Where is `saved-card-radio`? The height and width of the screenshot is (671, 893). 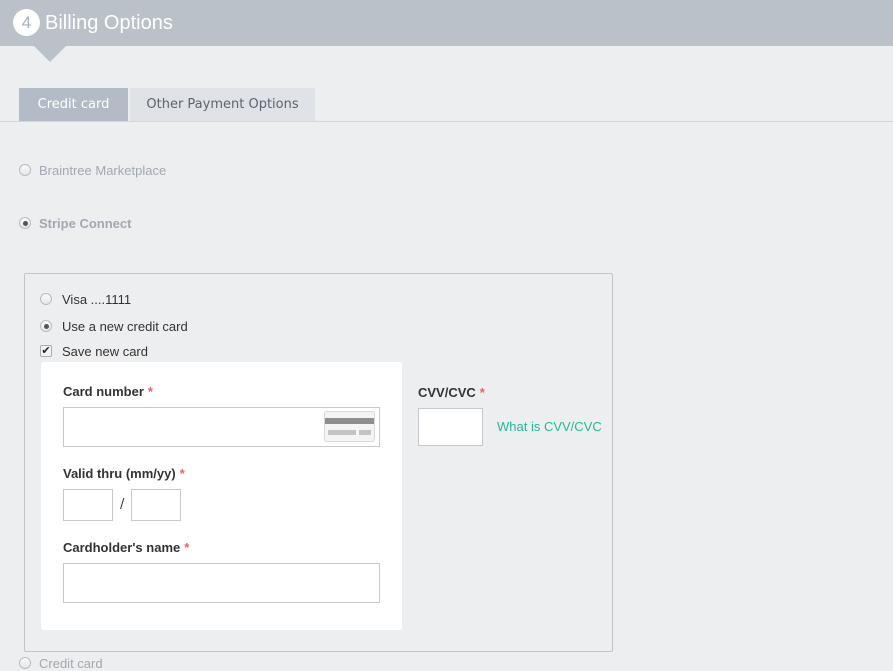 saved-card-radio is located at coordinates (46, 299).